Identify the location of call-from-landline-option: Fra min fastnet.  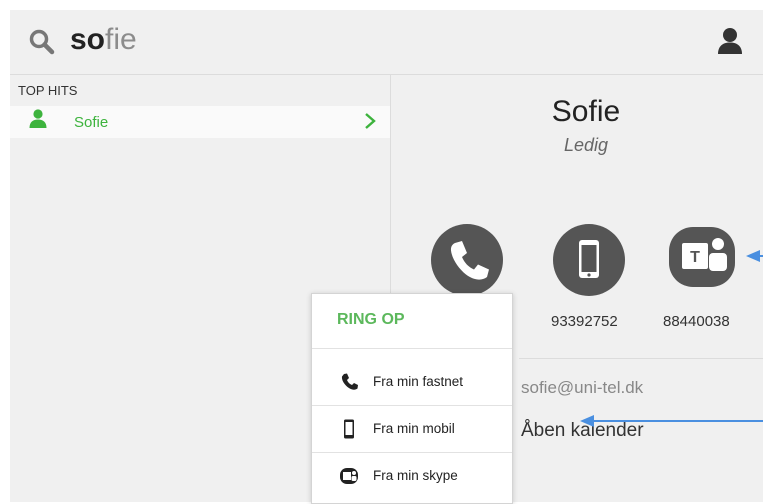
(412, 382).